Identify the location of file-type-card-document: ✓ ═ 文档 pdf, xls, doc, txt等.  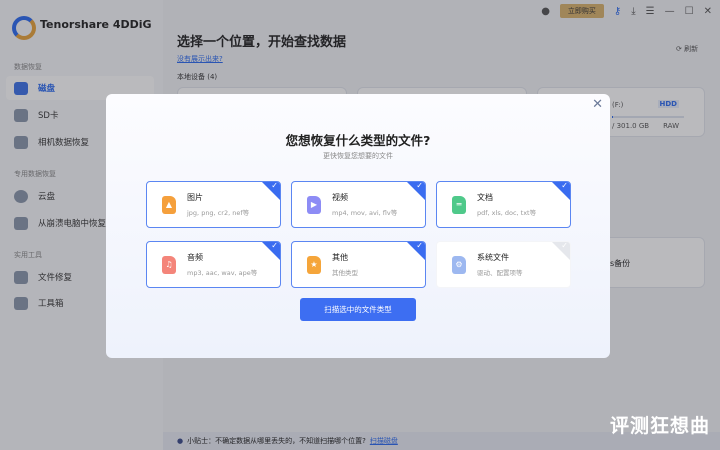
(503, 204).